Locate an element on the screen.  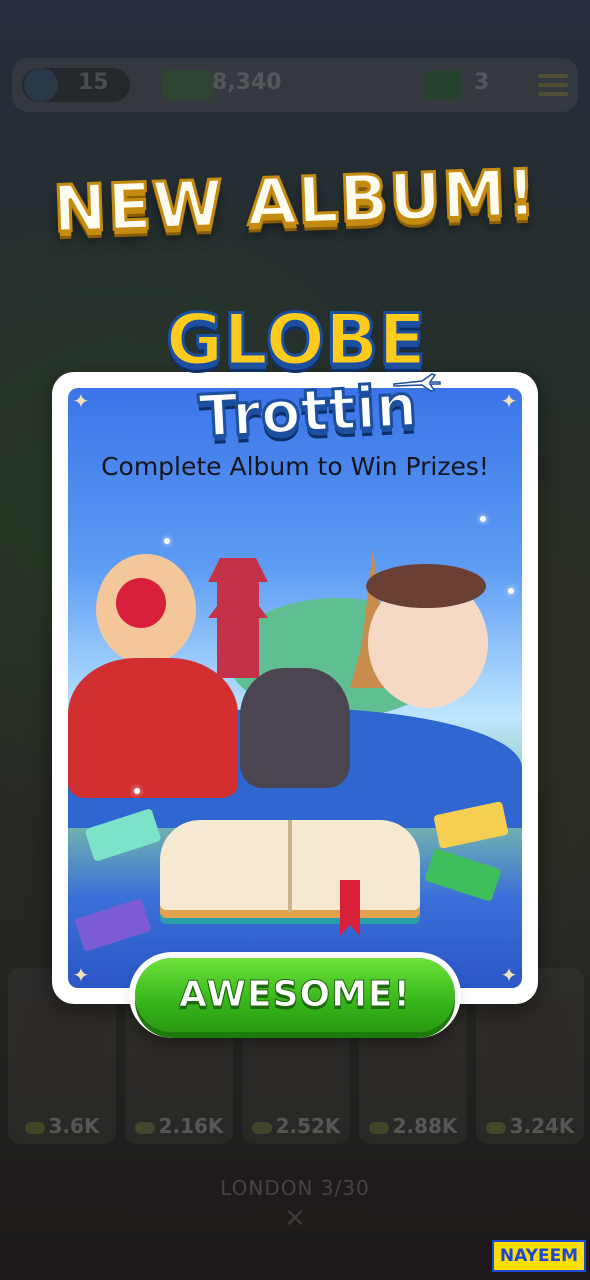
airplane-icon is located at coordinates (417, 382).